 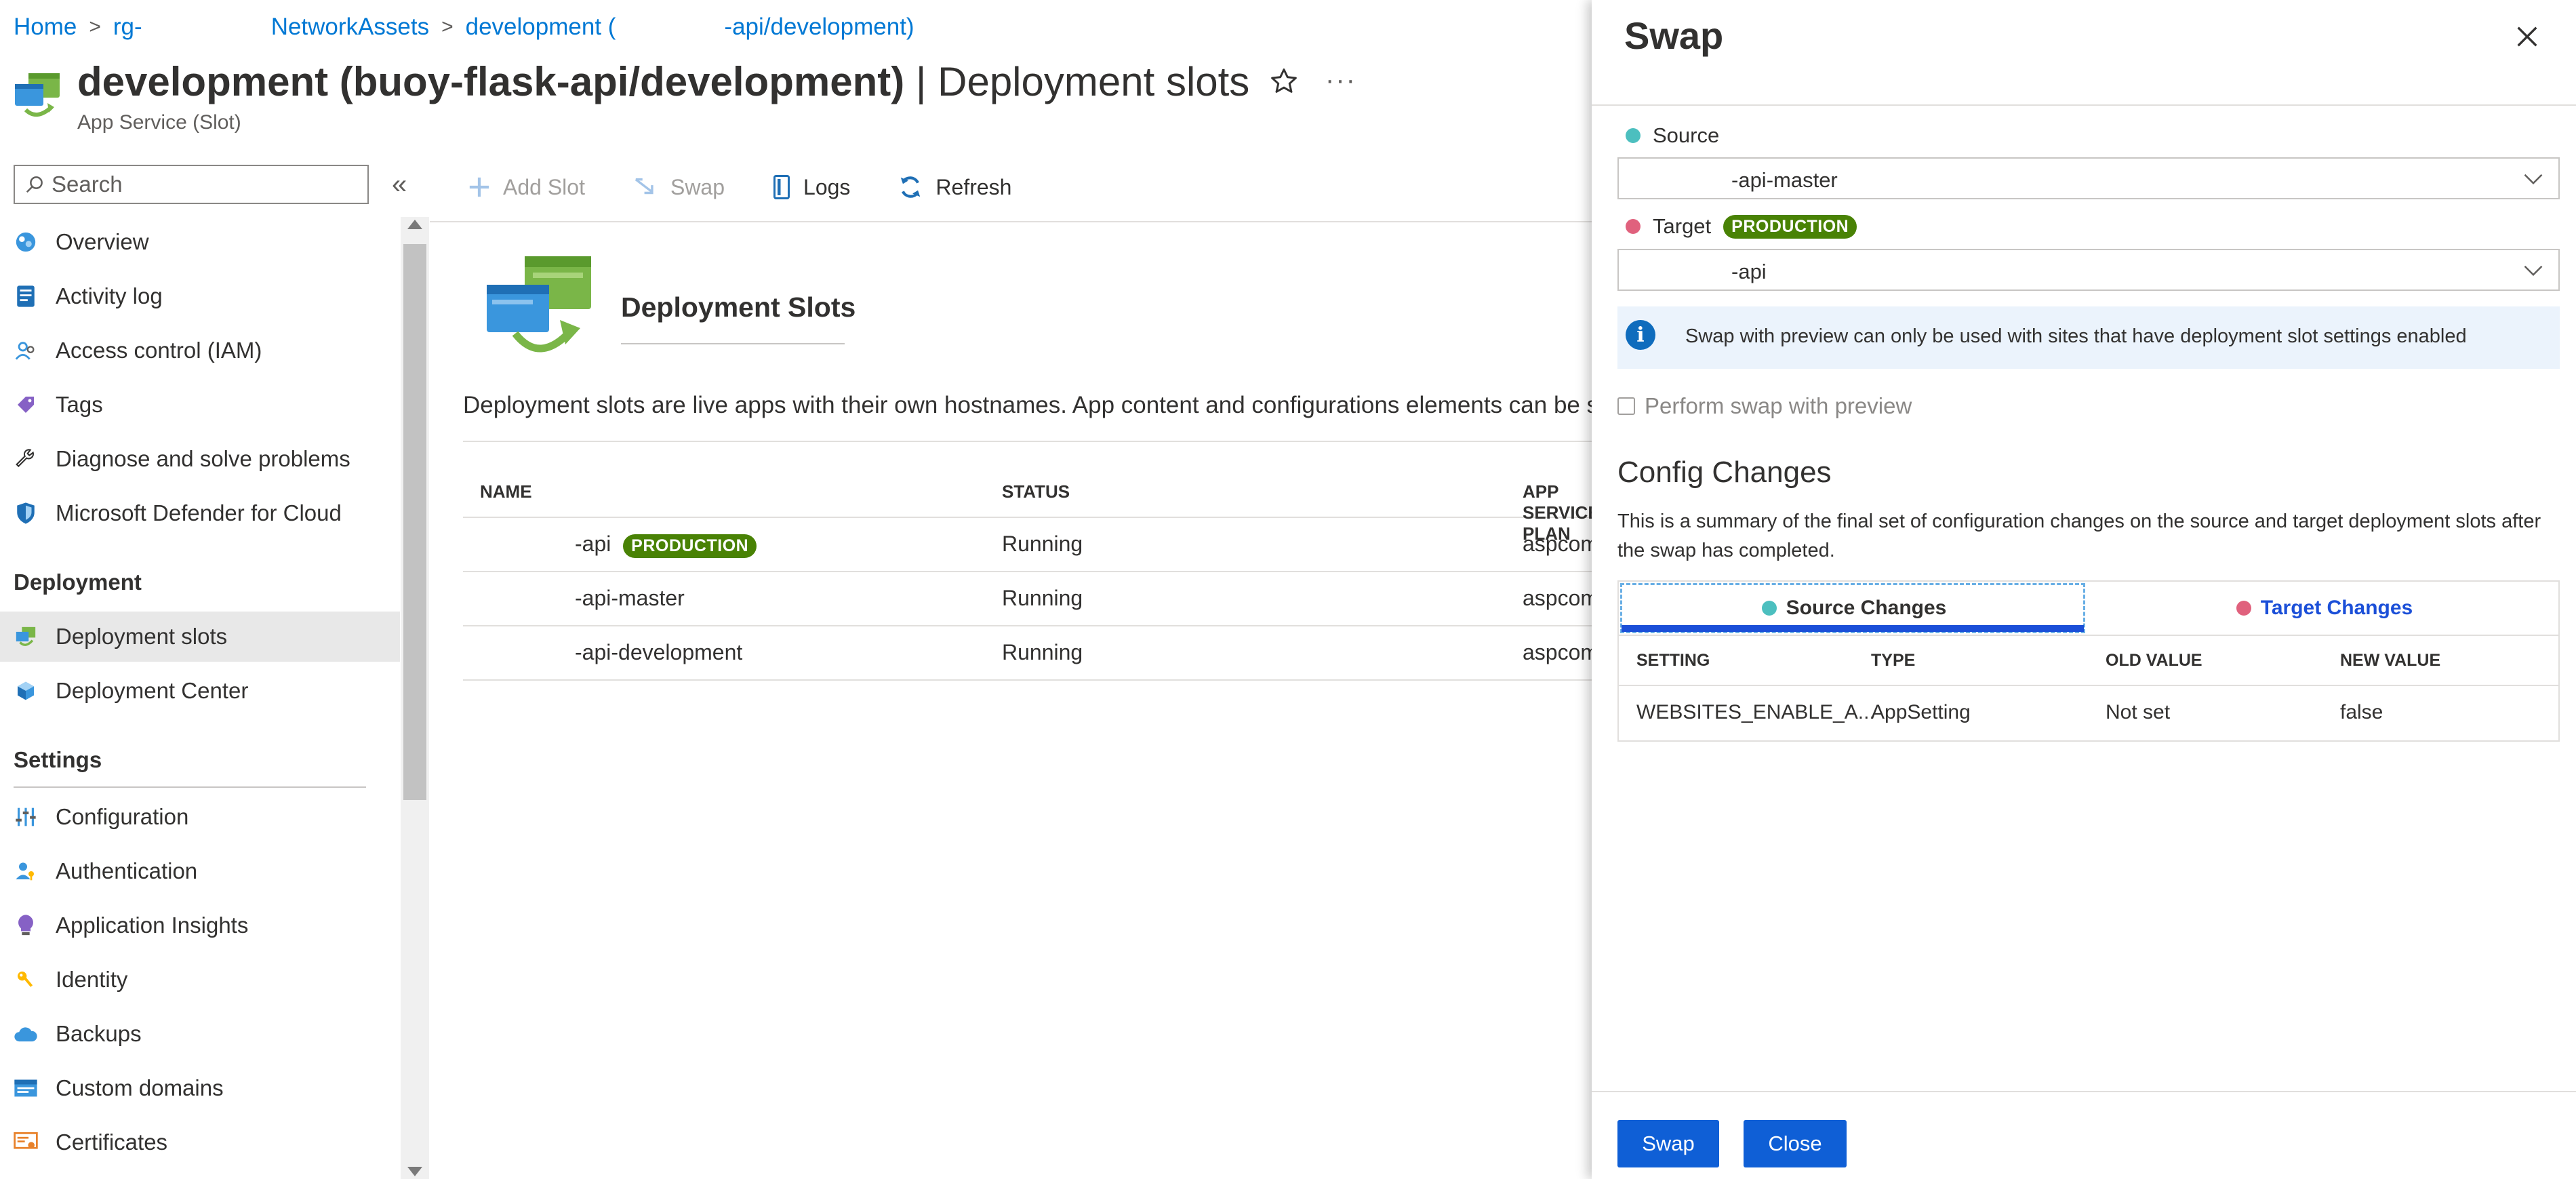 What do you see at coordinates (200, 980) in the screenshot?
I see `sidebar-item-identity: Identity` at bounding box center [200, 980].